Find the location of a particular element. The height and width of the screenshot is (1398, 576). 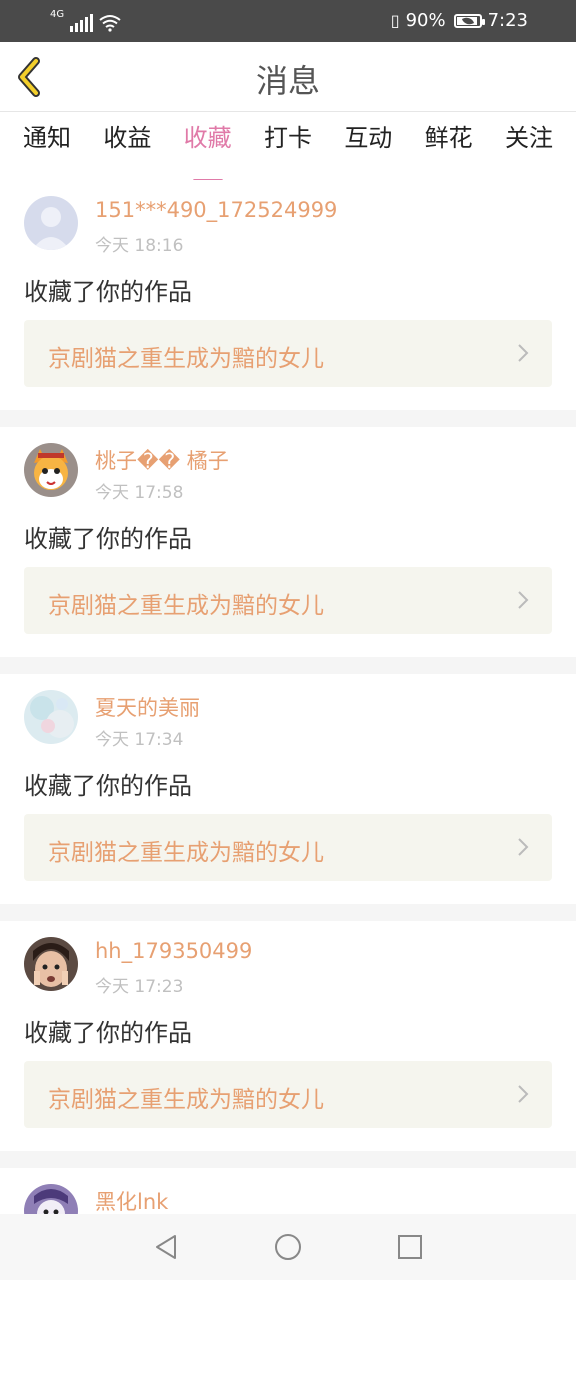

status-right: ▯ 90% 7:23 is located at coordinates (459, 20).